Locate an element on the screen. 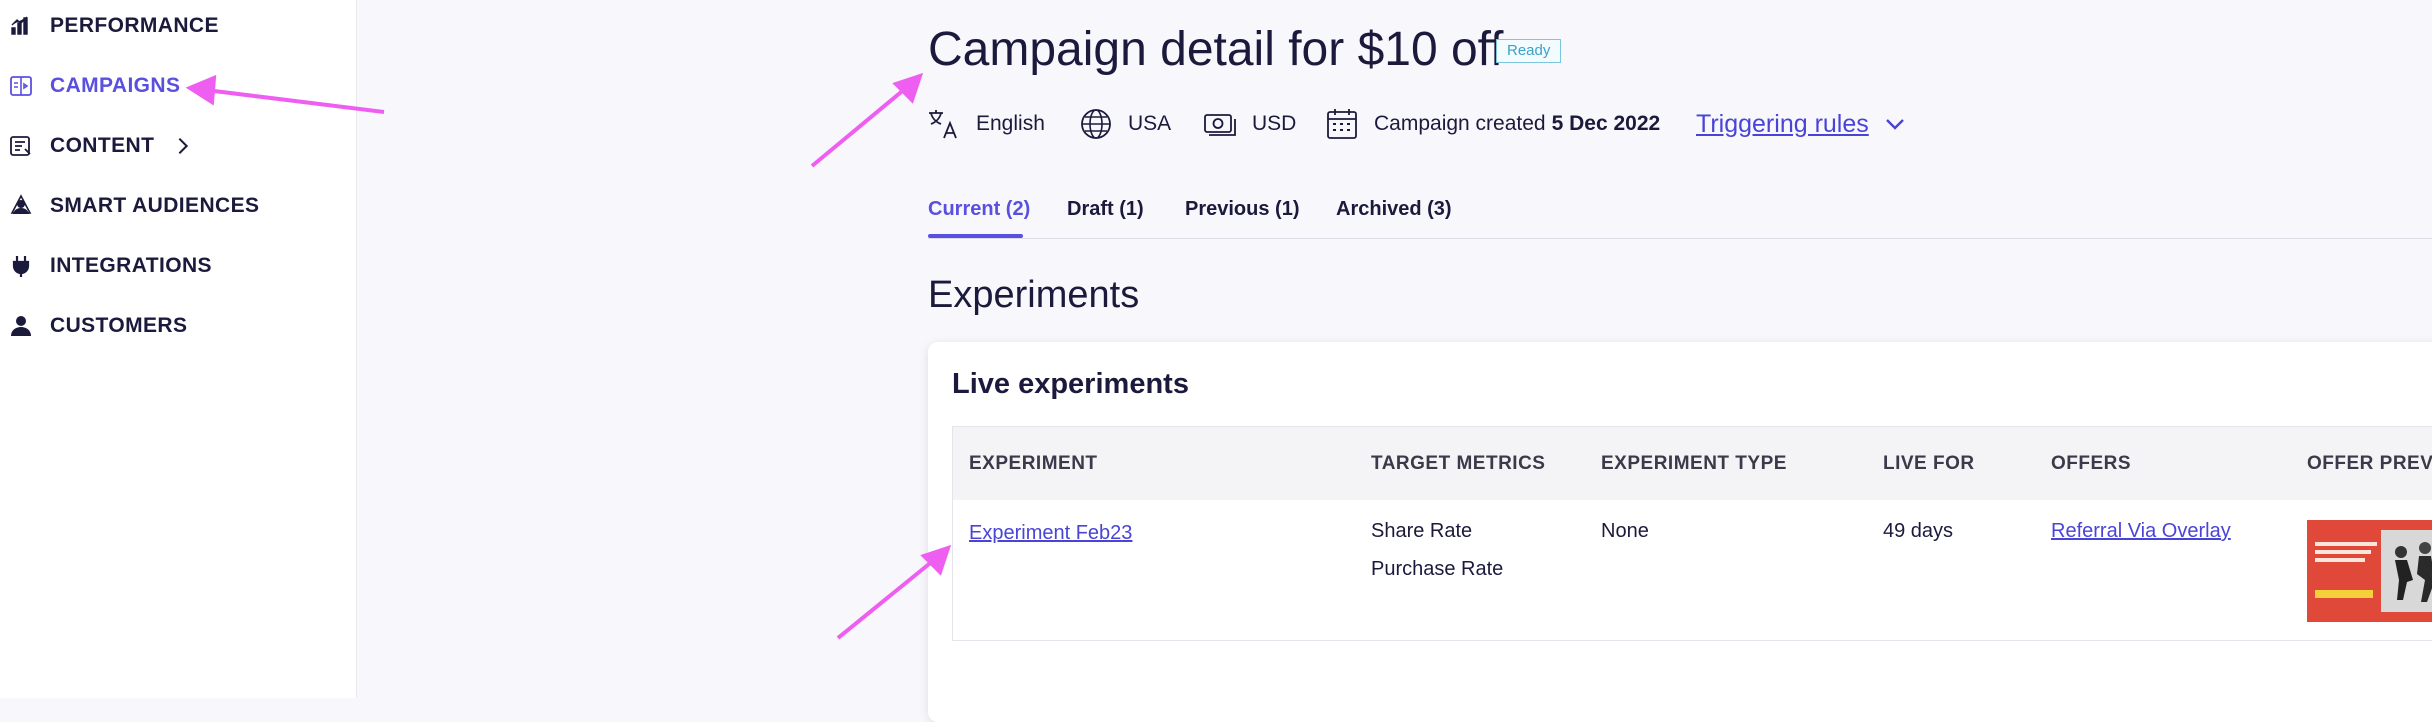  country-value: USA is located at coordinates (1150, 123).